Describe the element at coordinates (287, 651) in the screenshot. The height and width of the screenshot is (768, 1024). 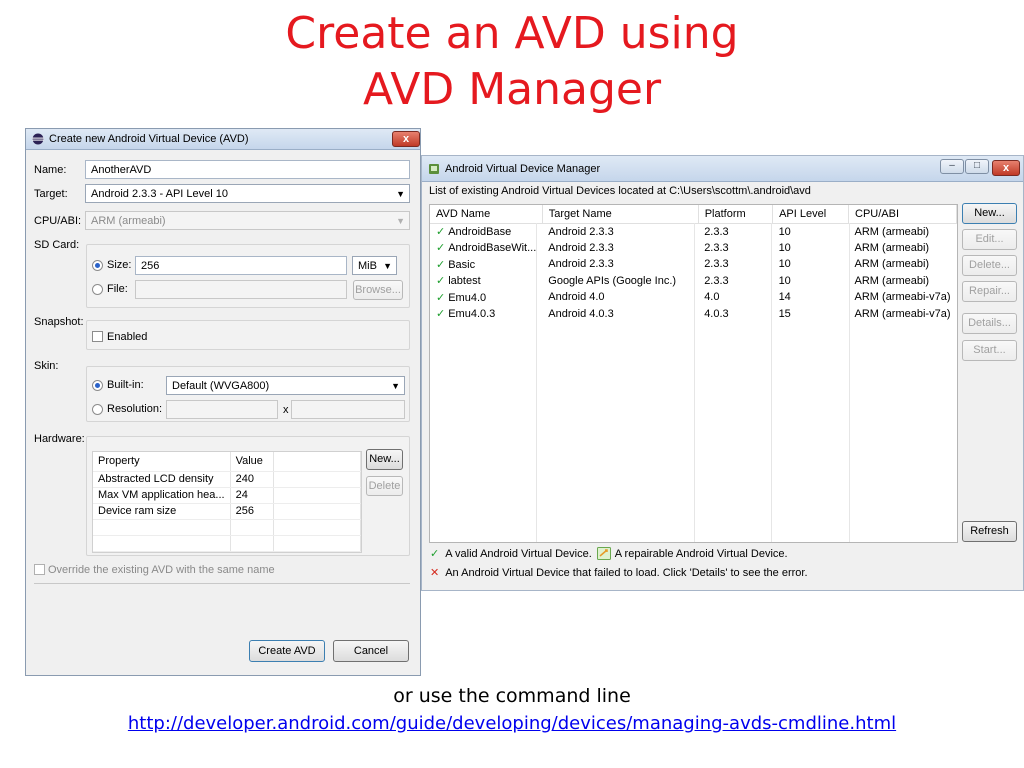
I see `create-avd-button: Create AVD` at that location.